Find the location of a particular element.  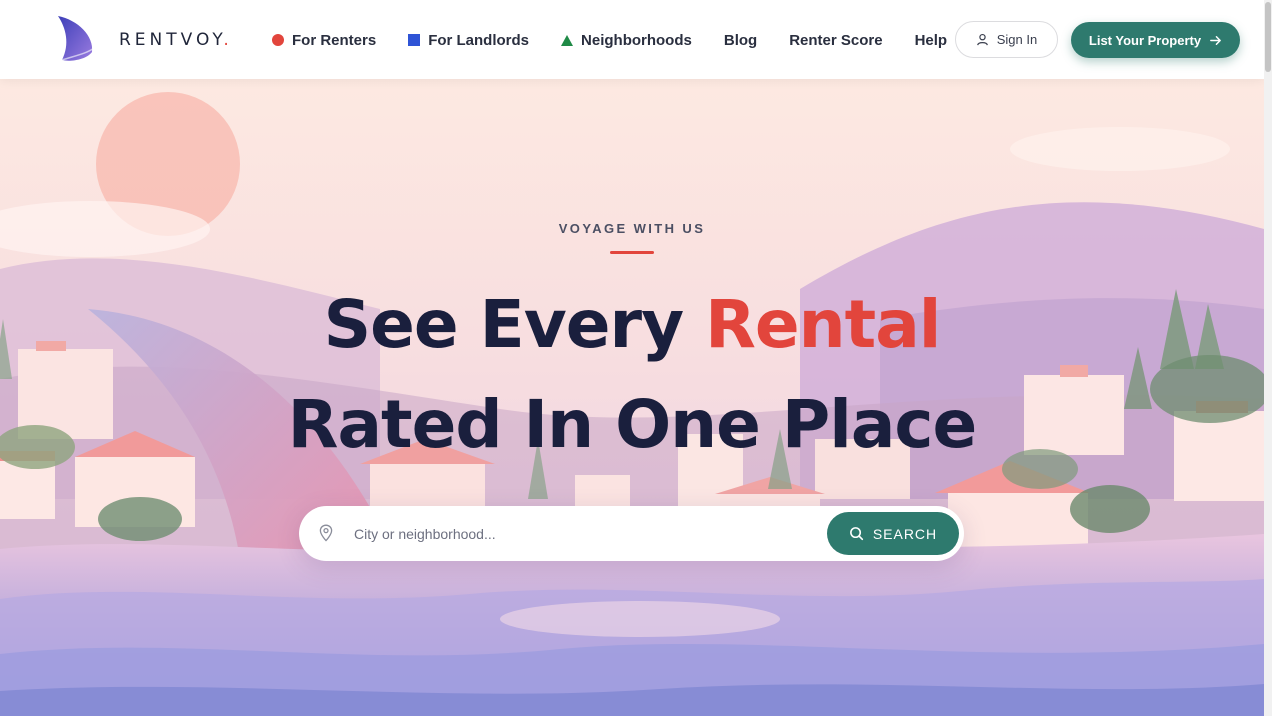

location-pin-icon is located at coordinates (326, 533).